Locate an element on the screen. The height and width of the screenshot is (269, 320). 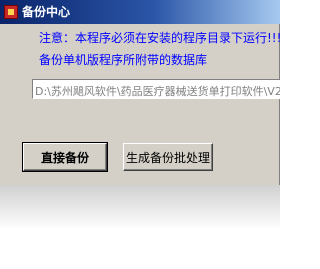
window-title: 备份中心 is located at coordinates (46, 12).